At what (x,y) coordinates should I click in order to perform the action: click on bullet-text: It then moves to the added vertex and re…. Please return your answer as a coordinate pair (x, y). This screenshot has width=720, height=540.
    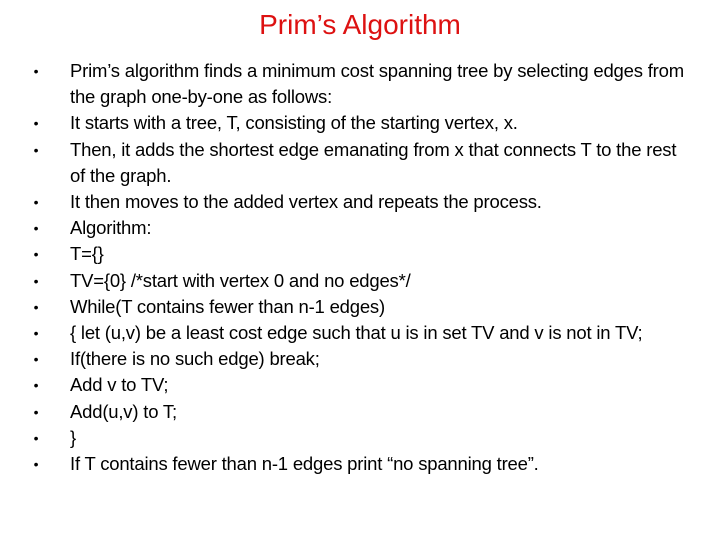
    Looking at the image, I should click on (306, 202).